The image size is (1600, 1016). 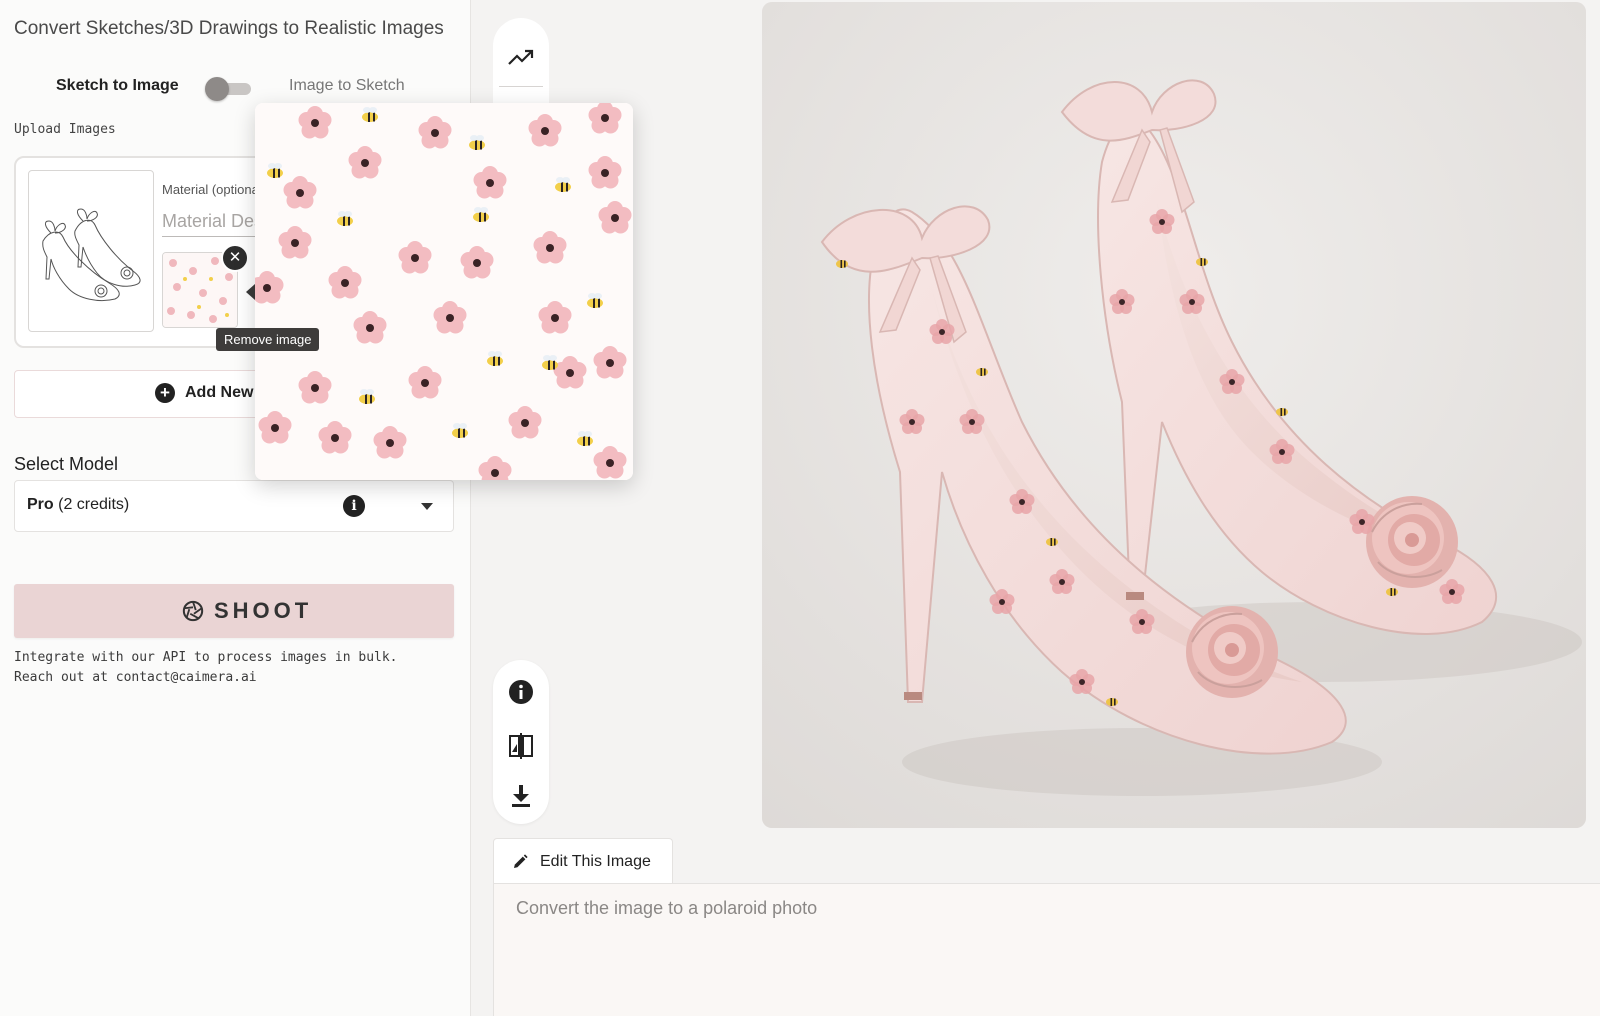 I want to click on tool-rail-top, so click(x=521, y=66).